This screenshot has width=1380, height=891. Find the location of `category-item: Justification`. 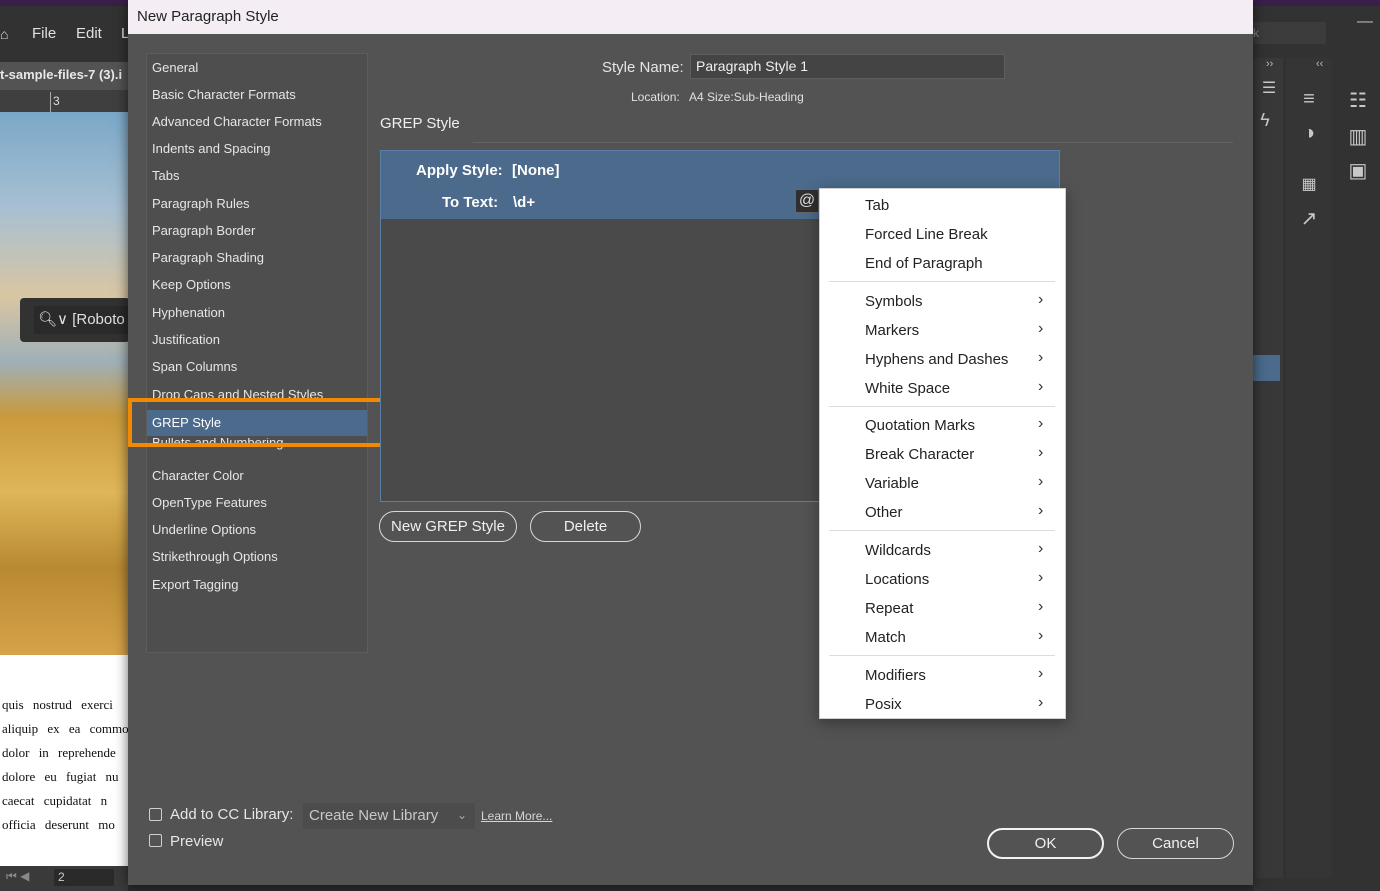

category-item: Justification is located at coordinates (257, 340).